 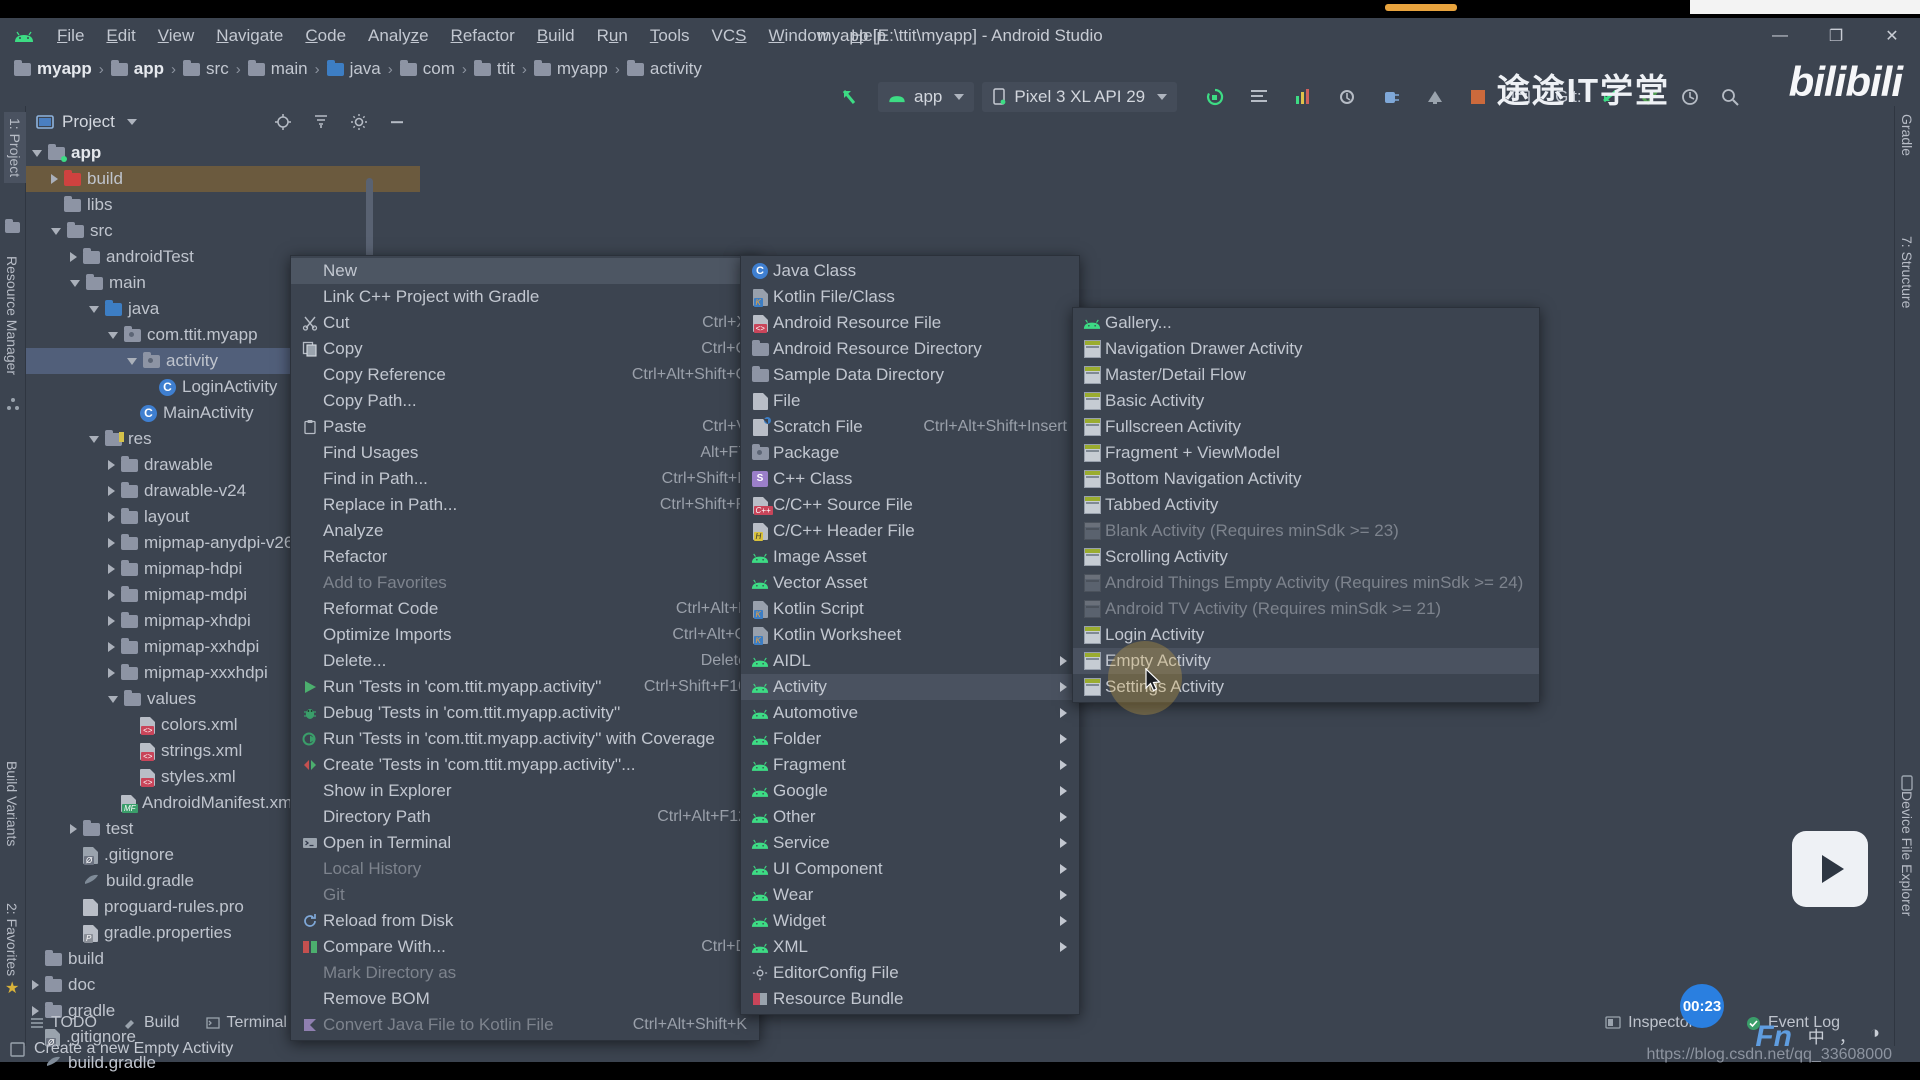 I want to click on video-play-badge, so click(x=1830, y=869).